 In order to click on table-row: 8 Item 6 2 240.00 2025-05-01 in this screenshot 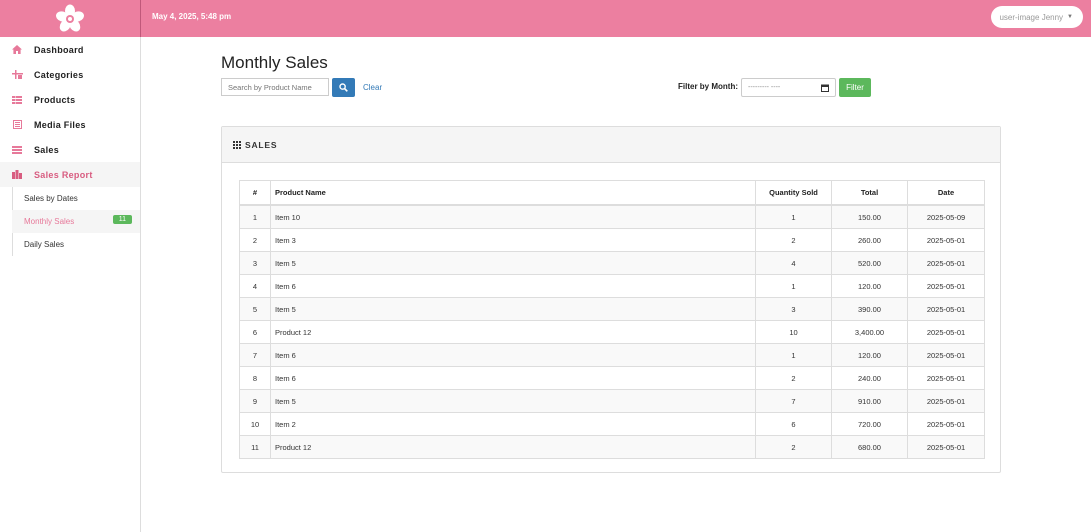, I will do `click(612, 378)`.